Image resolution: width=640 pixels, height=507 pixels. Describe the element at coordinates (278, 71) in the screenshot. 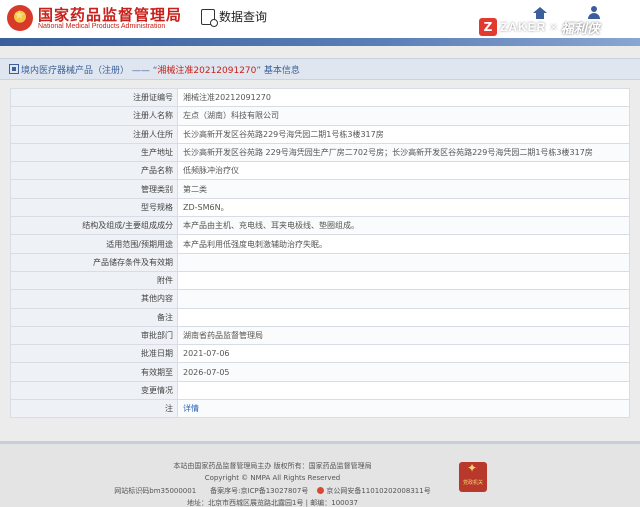

I see `page-title-suffix: ” 基本信息` at that location.